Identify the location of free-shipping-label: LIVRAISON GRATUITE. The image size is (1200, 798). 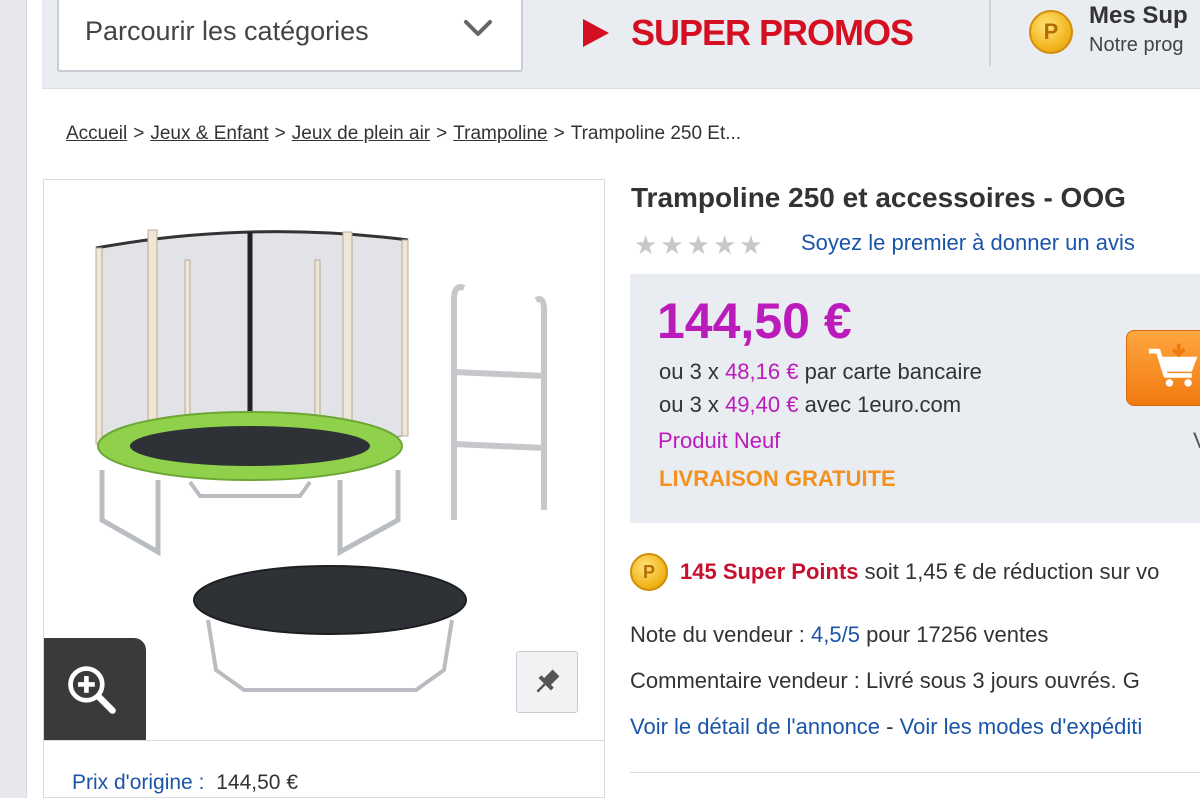
(777, 478).